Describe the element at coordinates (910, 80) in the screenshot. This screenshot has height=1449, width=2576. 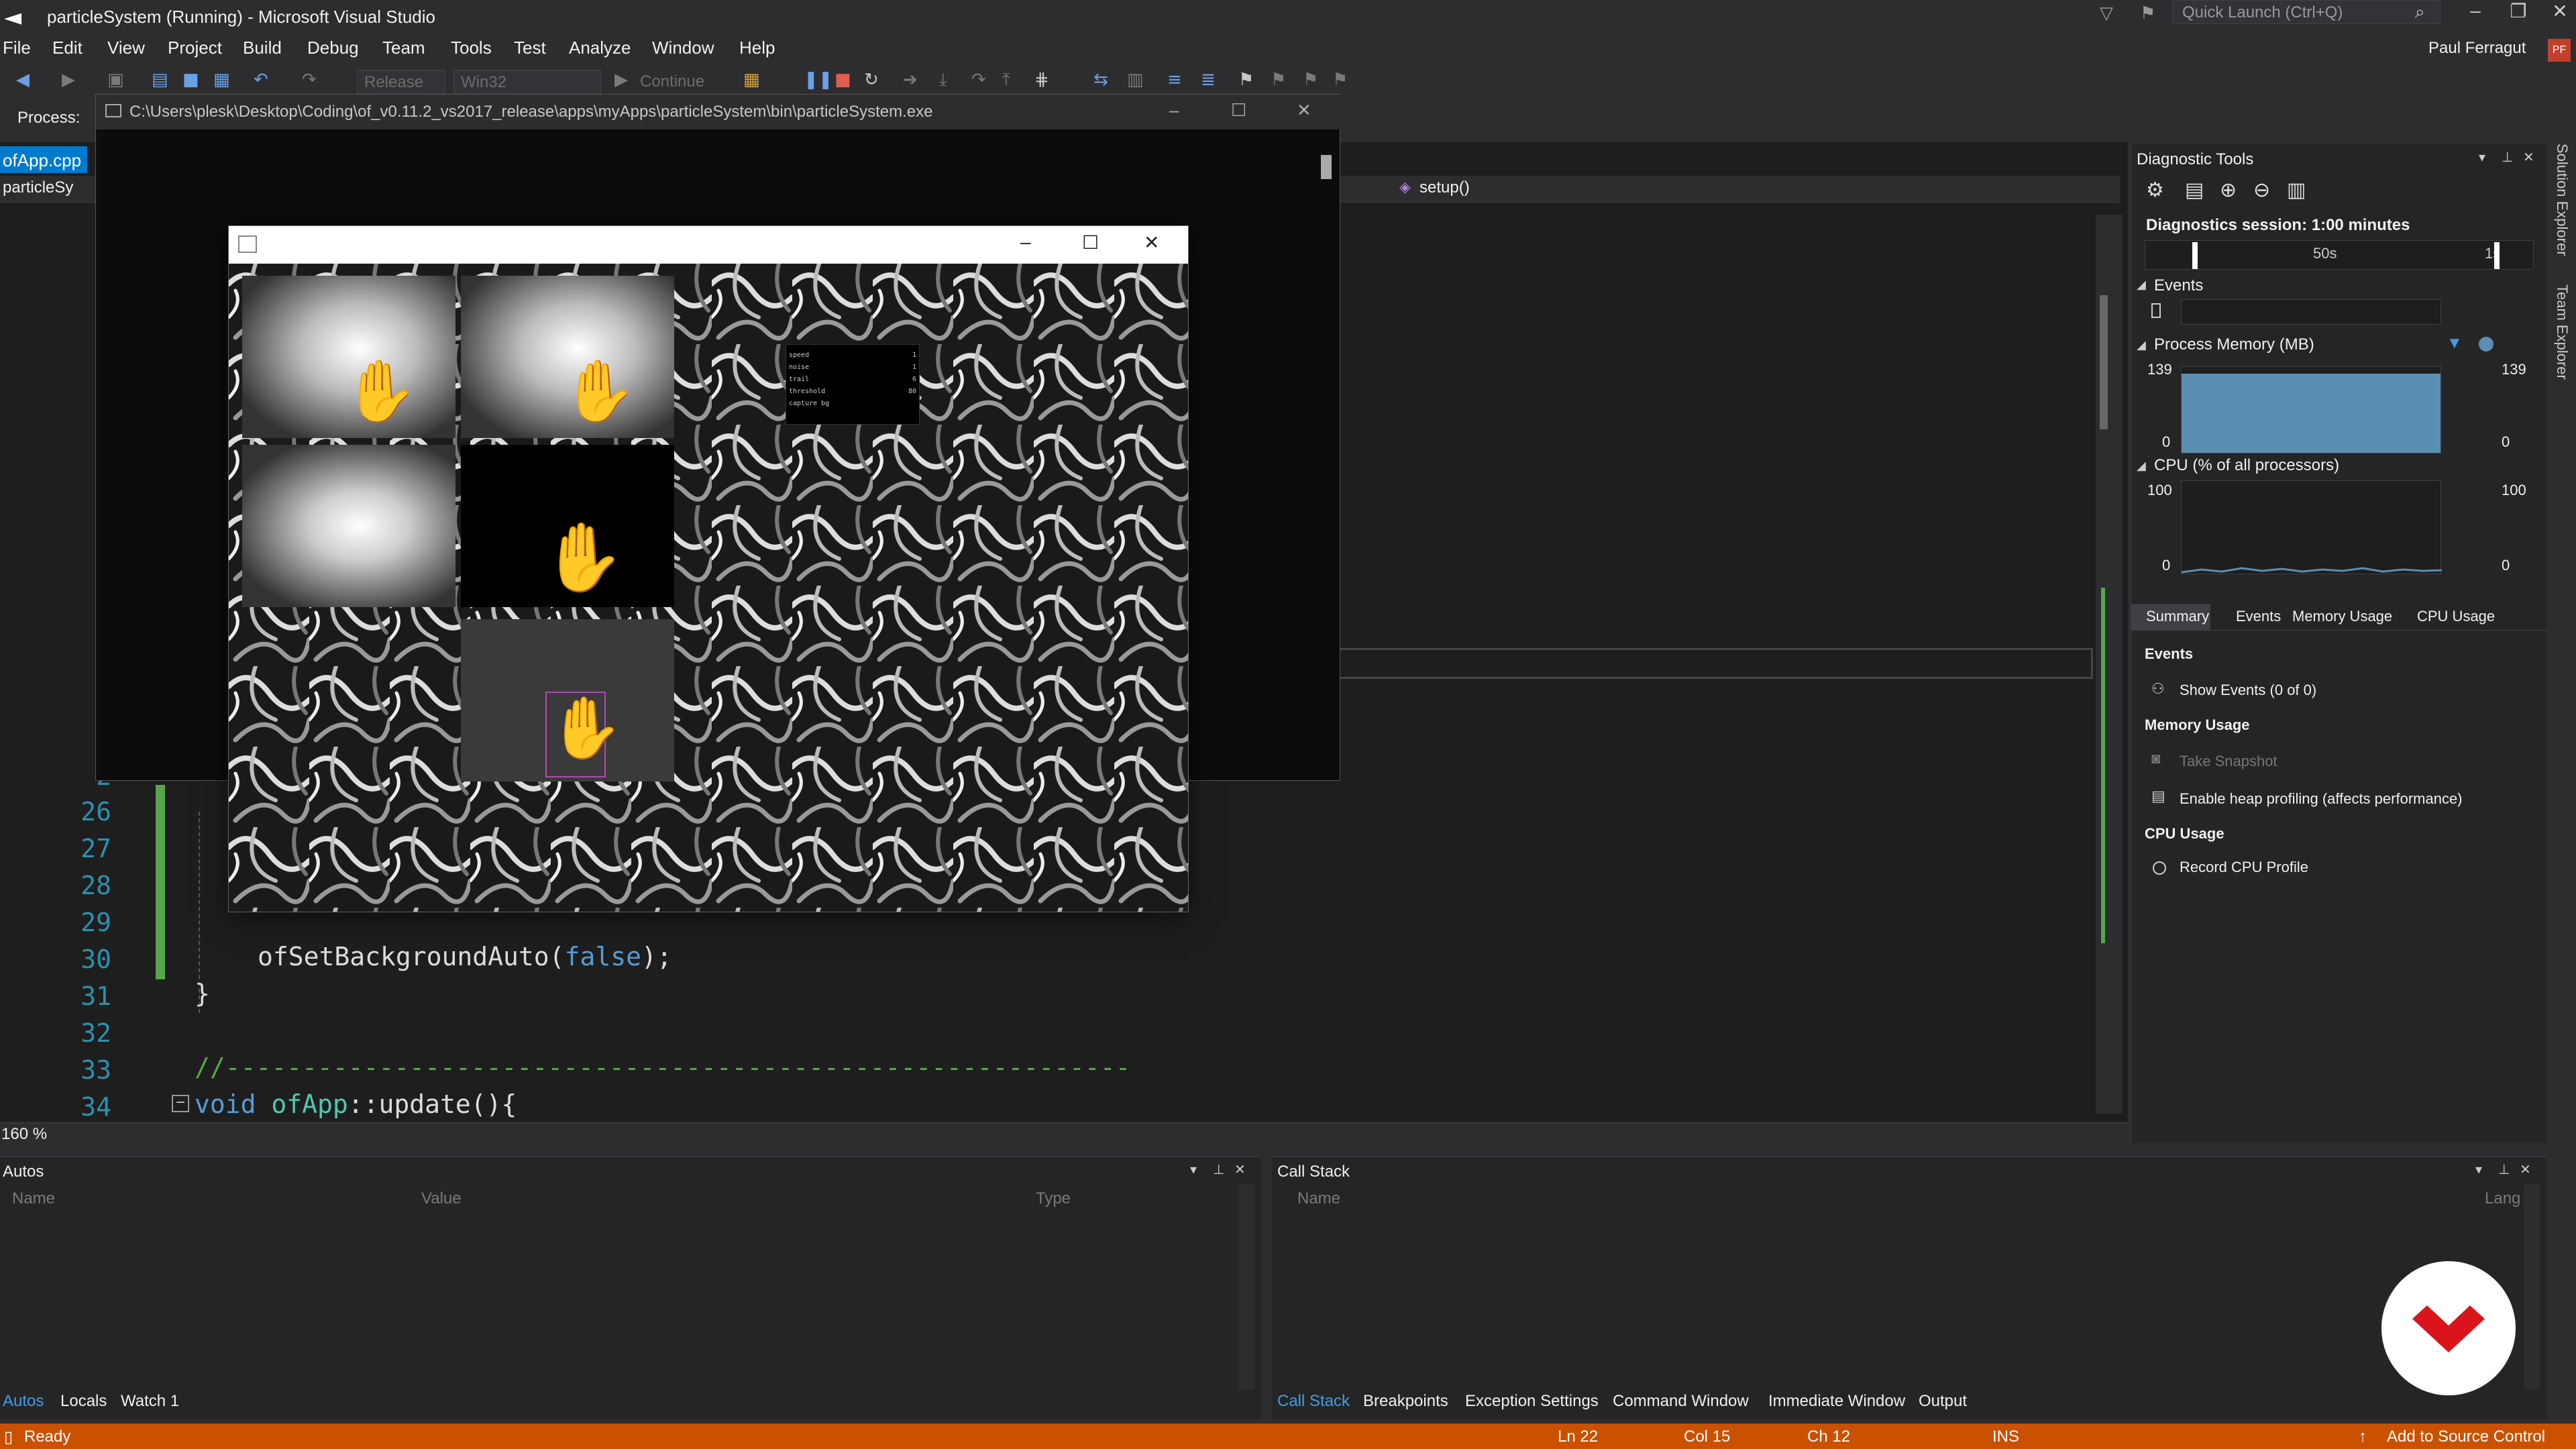
I see `show-next-statement-icon: ➔` at that location.